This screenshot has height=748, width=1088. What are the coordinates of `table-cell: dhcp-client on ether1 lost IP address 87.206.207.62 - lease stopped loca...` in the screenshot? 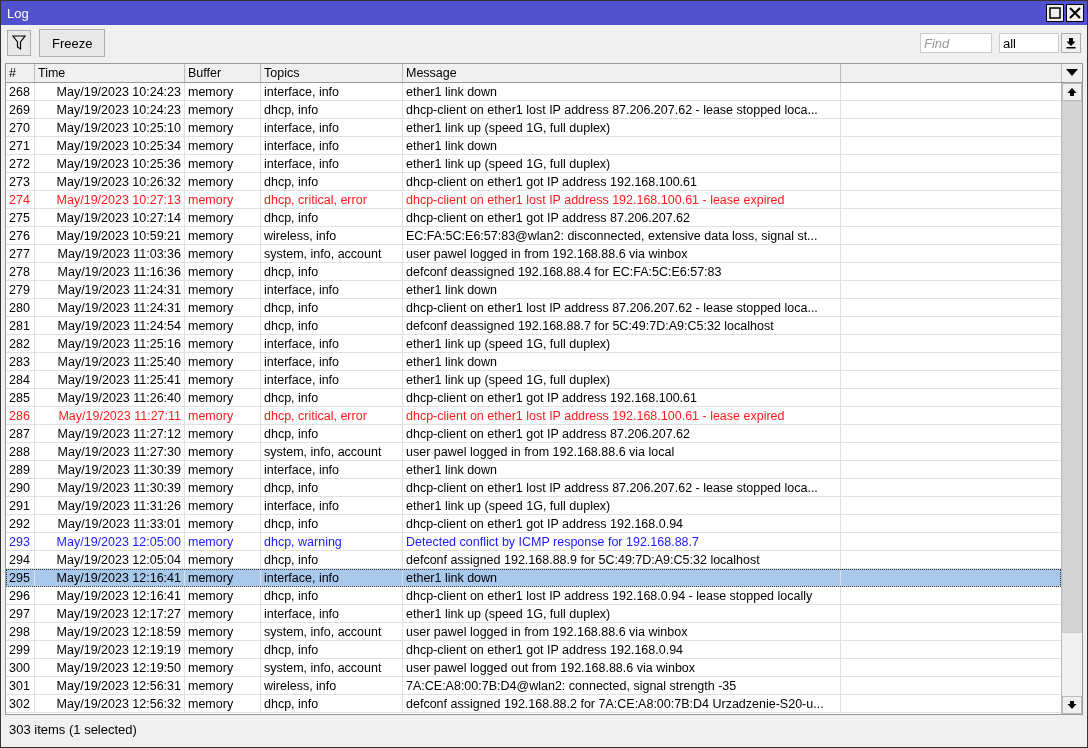 It's located at (622, 307).